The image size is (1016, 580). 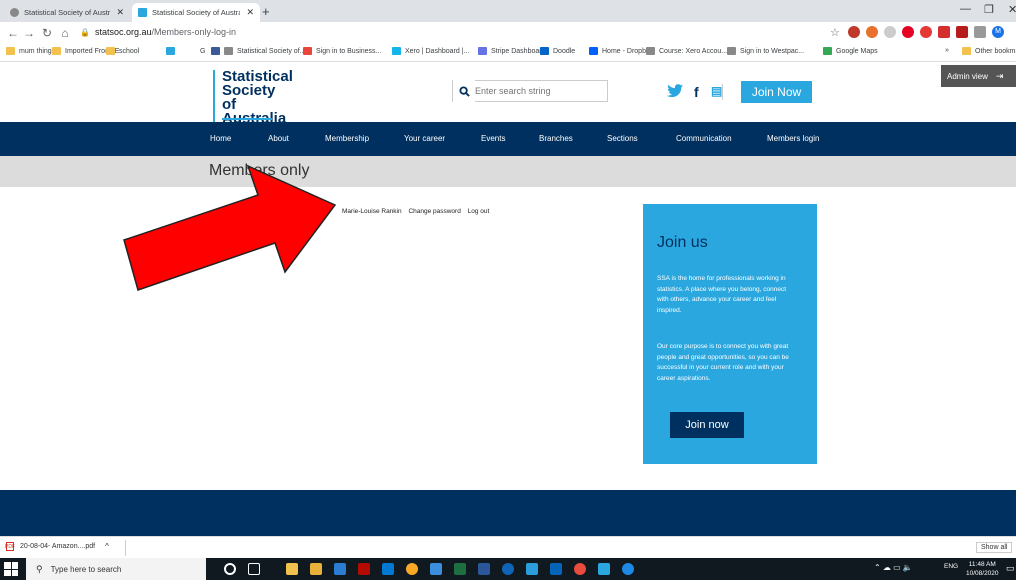 I want to click on bookmark-item: Home - Dropbox, so click(x=621, y=51).